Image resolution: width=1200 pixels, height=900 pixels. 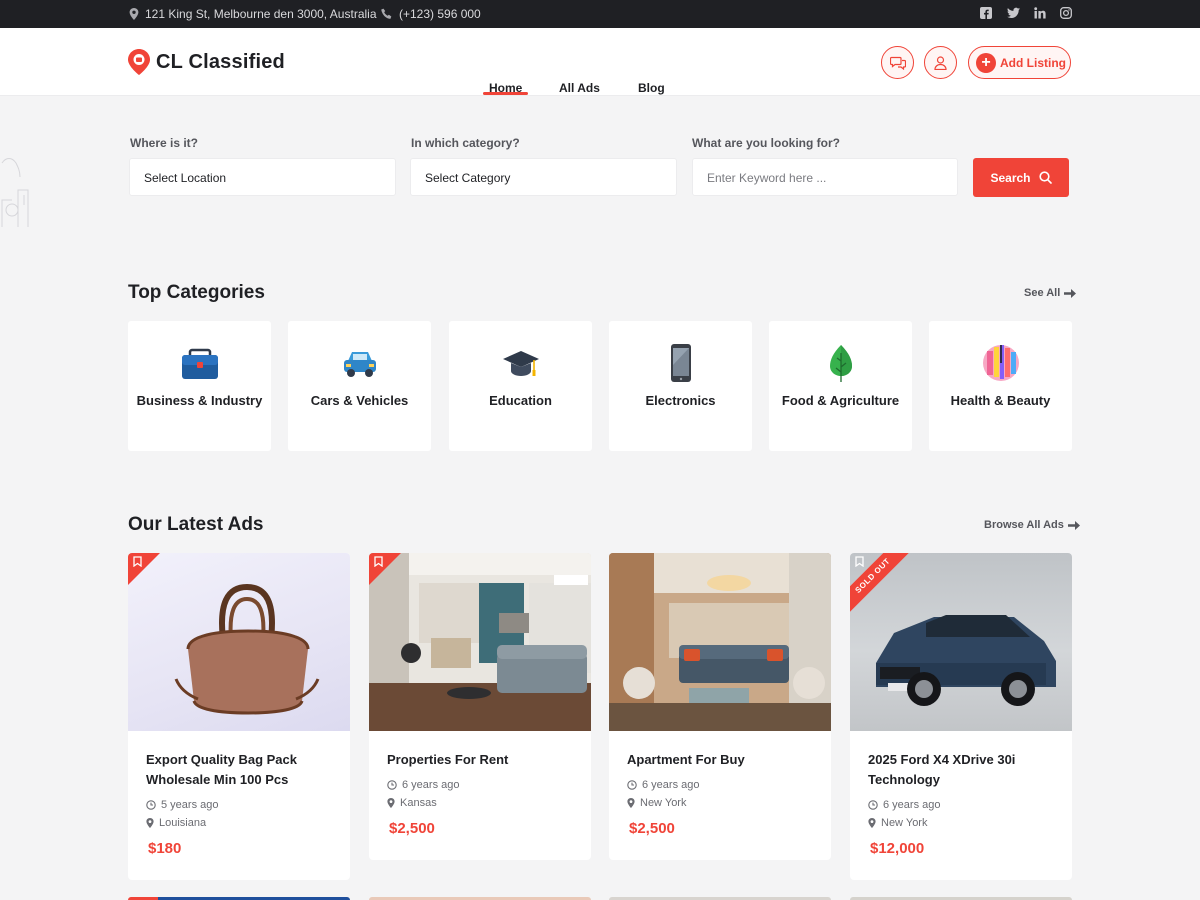 What do you see at coordinates (1033, 62) in the screenshot?
I see `add-listing-label: Add Listing` at bounding box center [1033, 62].